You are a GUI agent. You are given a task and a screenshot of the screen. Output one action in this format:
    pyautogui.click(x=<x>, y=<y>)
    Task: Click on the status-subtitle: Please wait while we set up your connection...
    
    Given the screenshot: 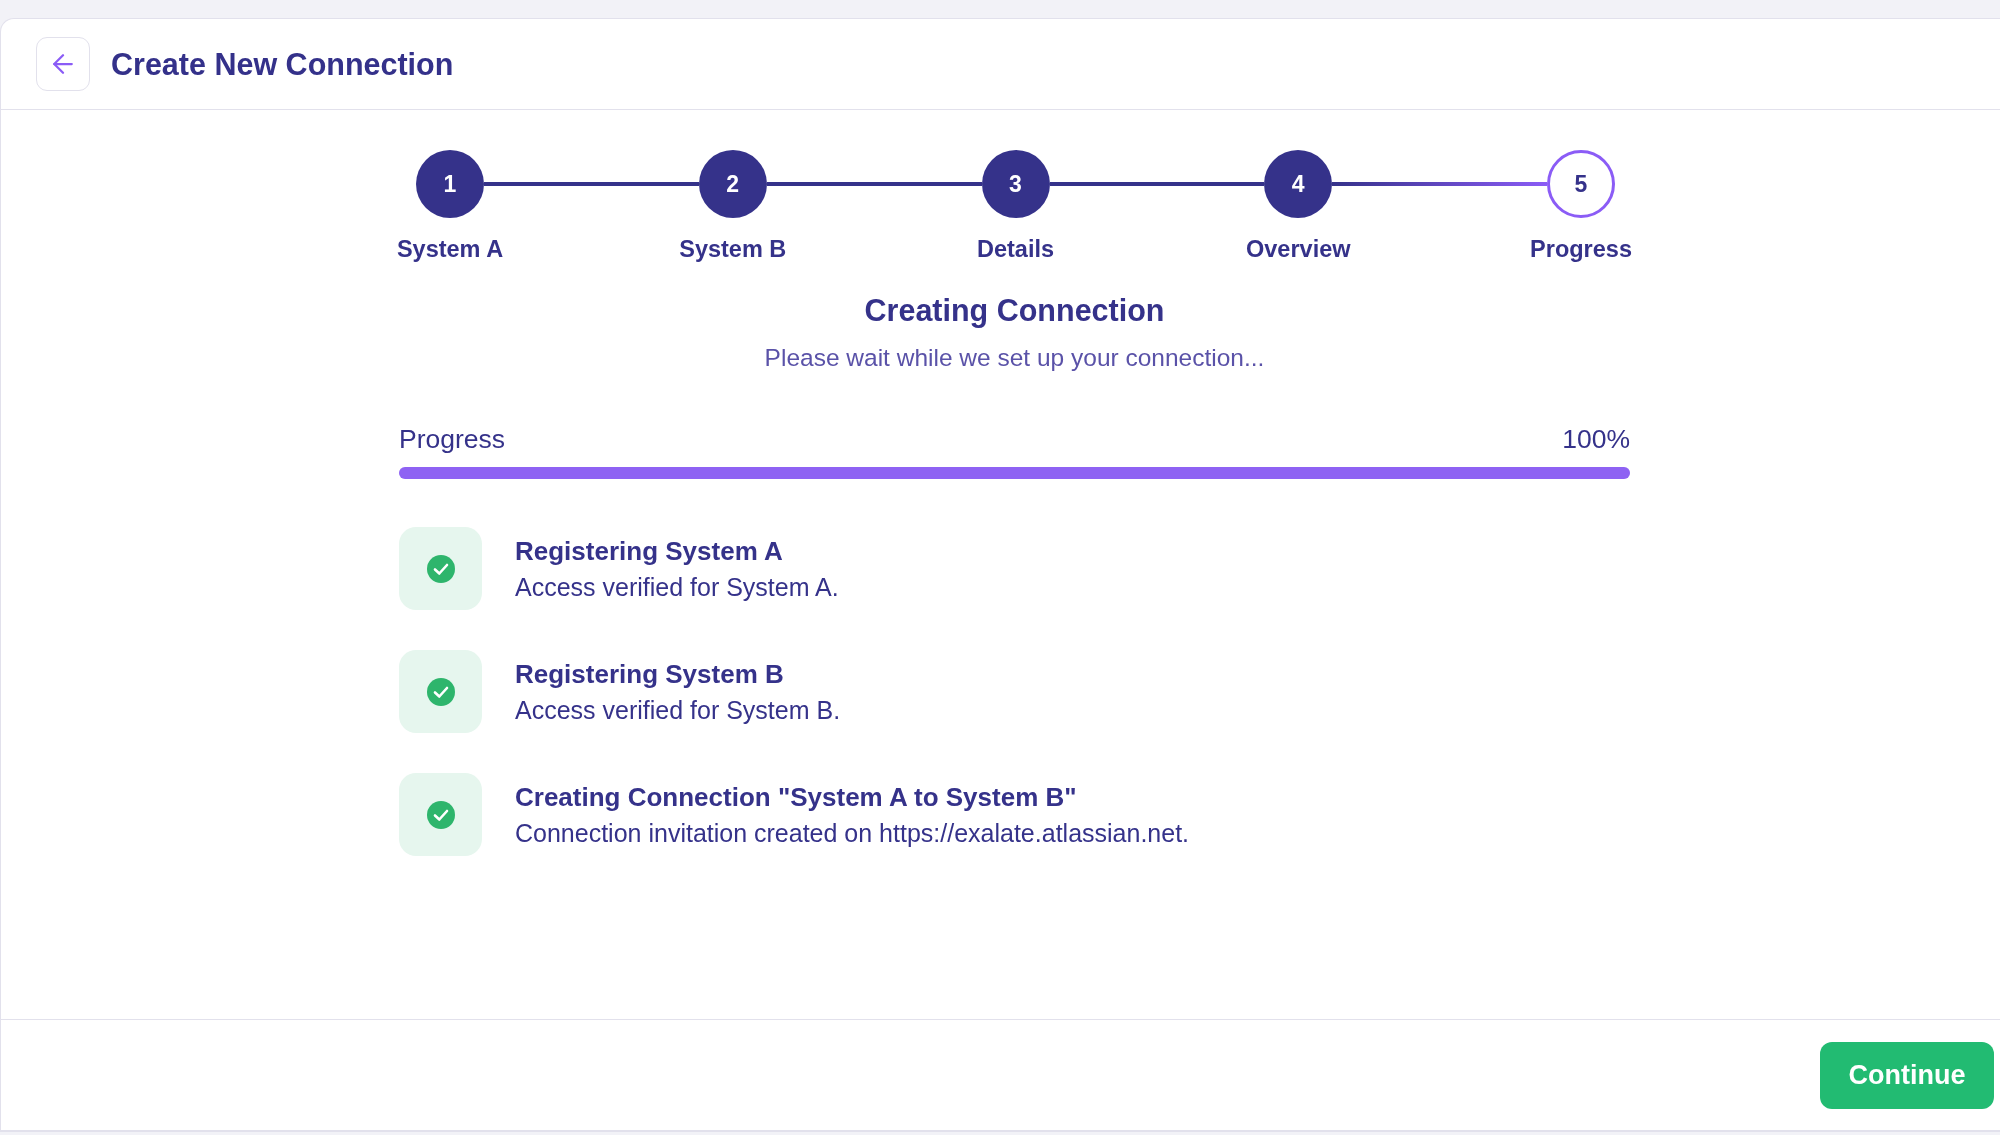 What is the action you would take?
    pyautogui.click(x=1014, y=358)
    